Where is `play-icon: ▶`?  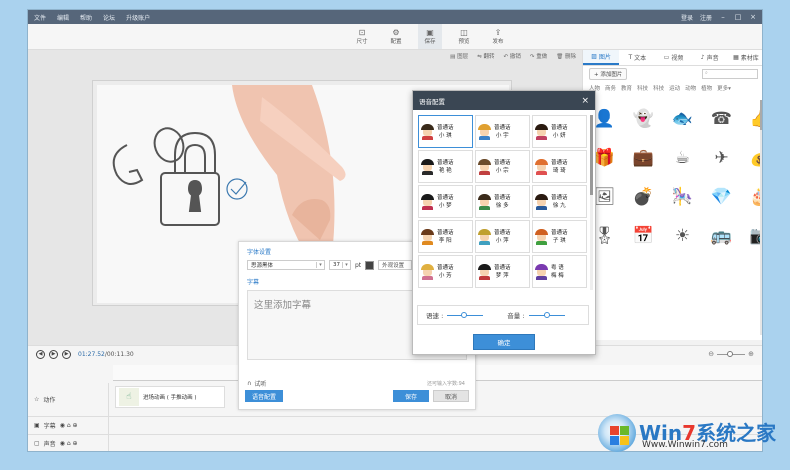 play-icon: ▶ is located at coordinates (53, 354).